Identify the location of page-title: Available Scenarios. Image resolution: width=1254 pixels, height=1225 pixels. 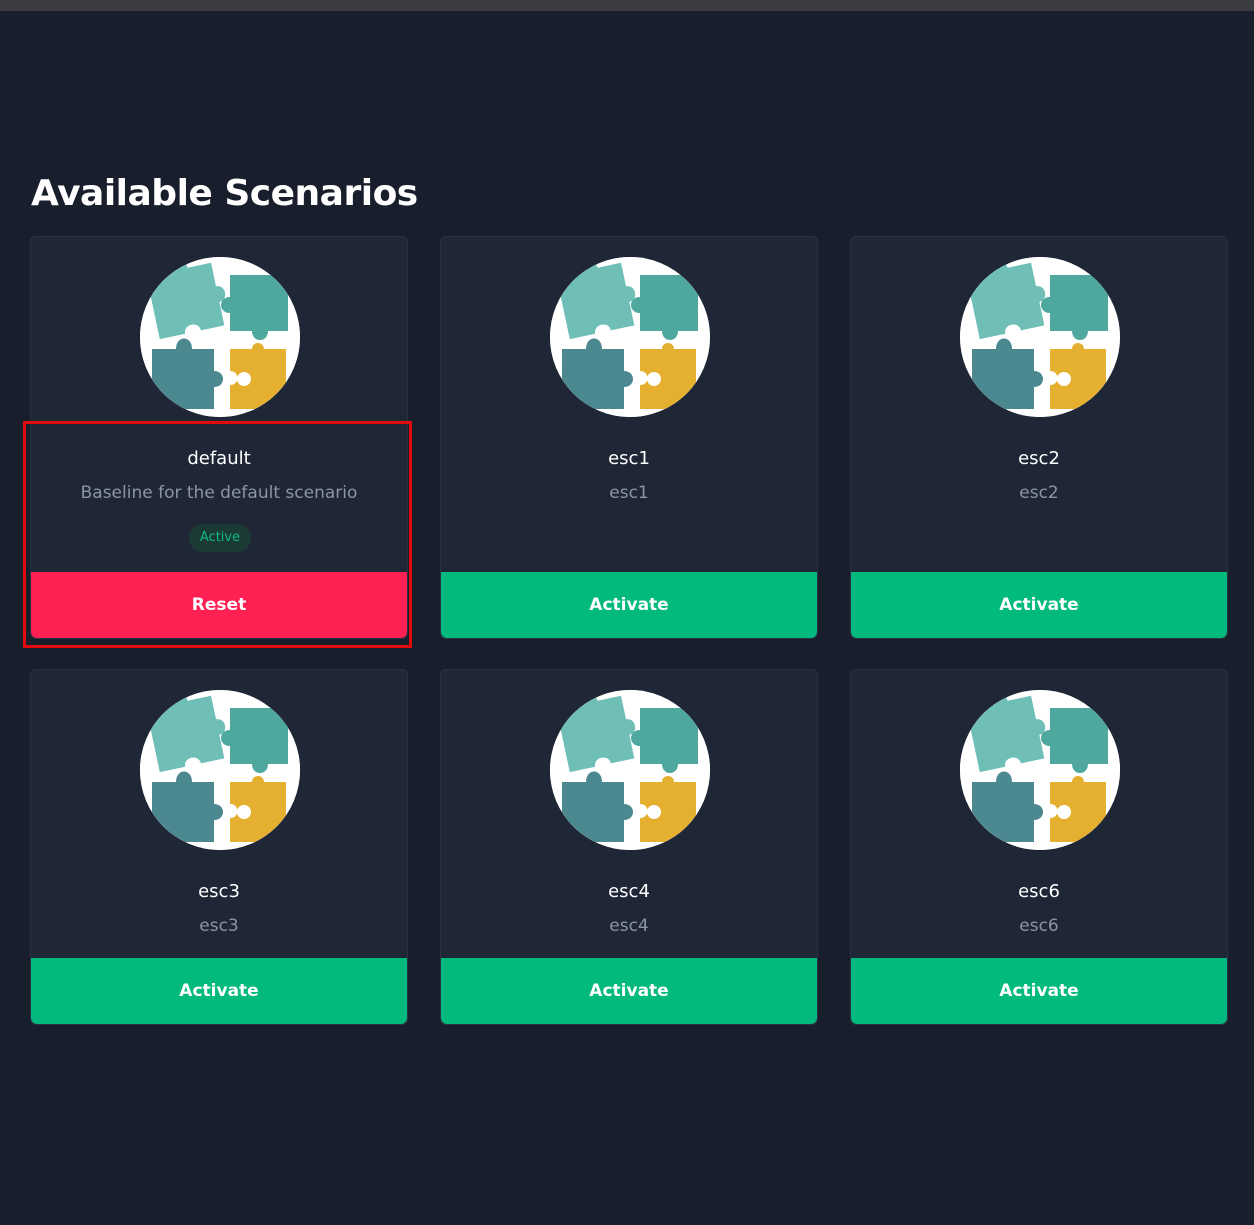
(224, 193).